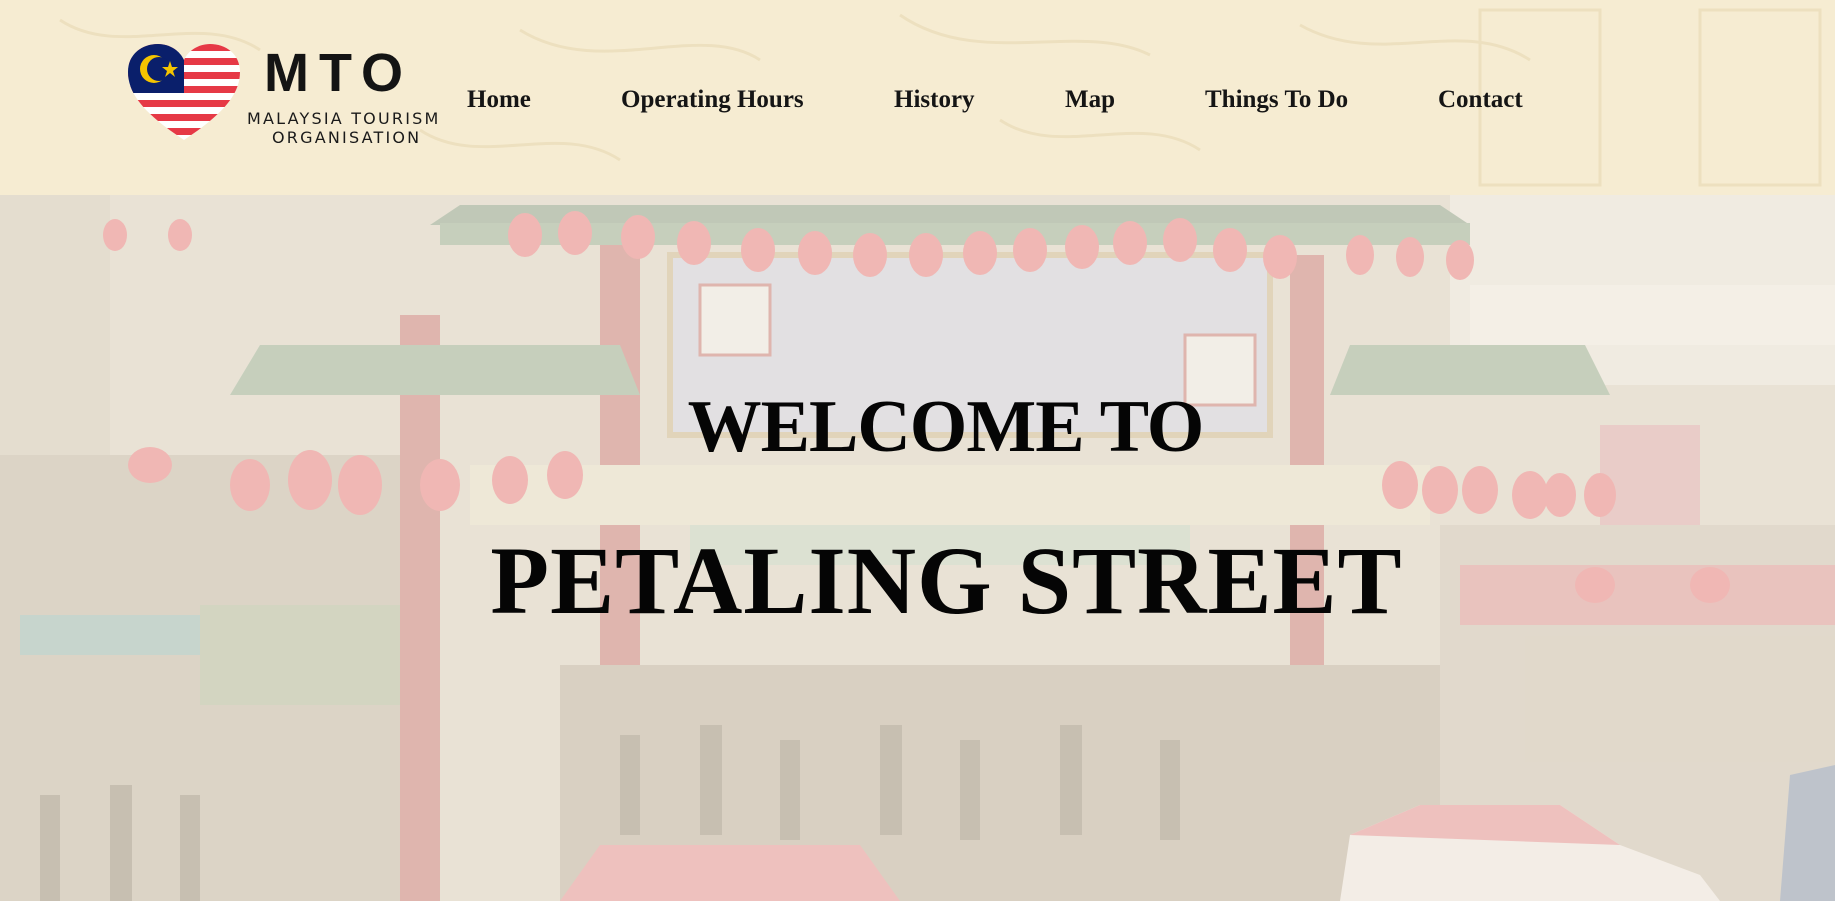 This screenshot has height=901, width=1835. Describe the element at coordinates (946, 427) in the screenshot. I see `hero-heading-welcome: WELCOME TO` at that location.